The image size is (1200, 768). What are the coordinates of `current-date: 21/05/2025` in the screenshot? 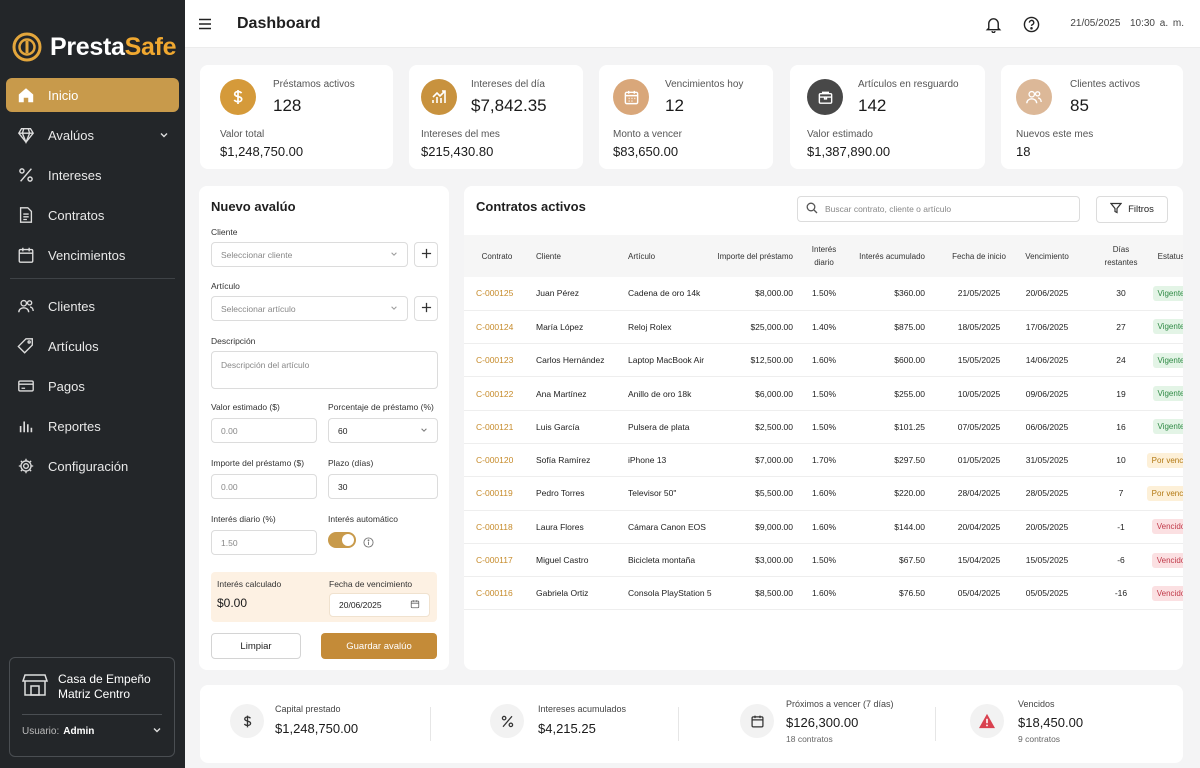 It's located at (1095, 23).